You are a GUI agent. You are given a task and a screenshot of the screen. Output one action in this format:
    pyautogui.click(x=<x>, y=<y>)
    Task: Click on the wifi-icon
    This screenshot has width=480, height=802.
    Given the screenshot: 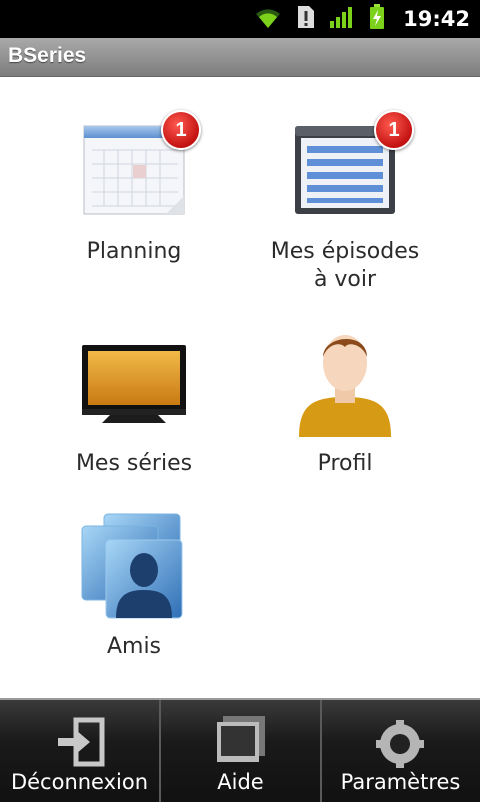 What is the action you would take?
    pyautogui.click(x=268, y=19)
    